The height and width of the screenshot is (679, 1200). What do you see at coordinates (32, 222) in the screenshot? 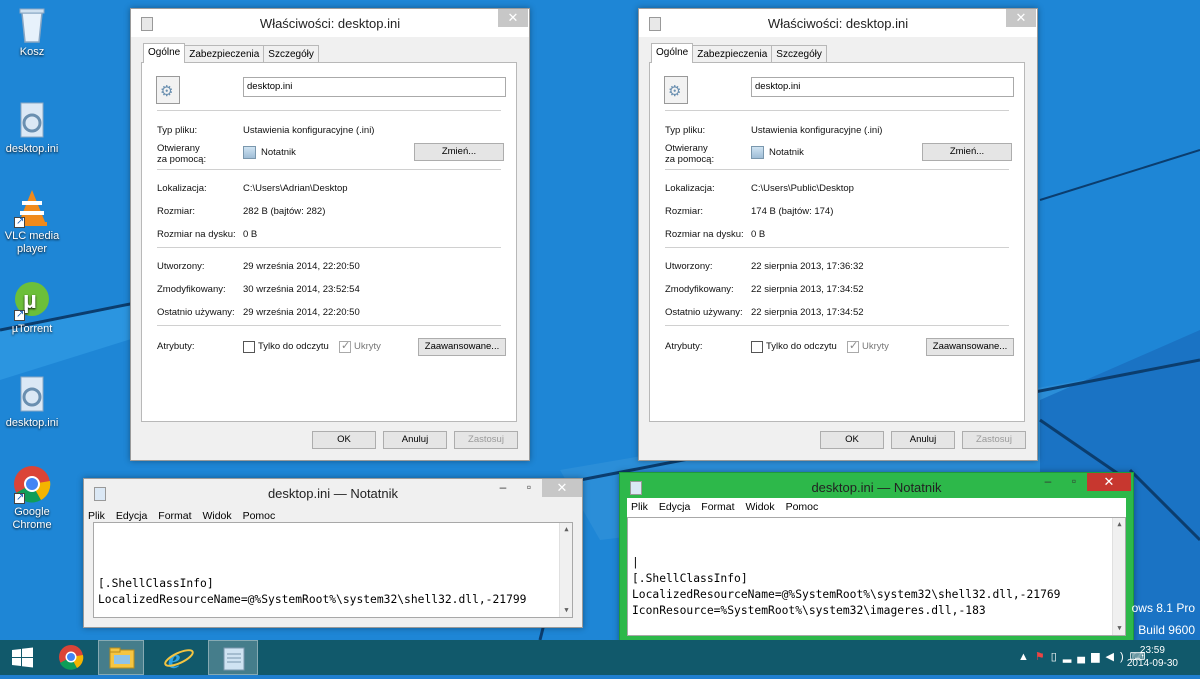
I see `desktop-icon-vlc: VLC media player` at bounding box center [32, 222].